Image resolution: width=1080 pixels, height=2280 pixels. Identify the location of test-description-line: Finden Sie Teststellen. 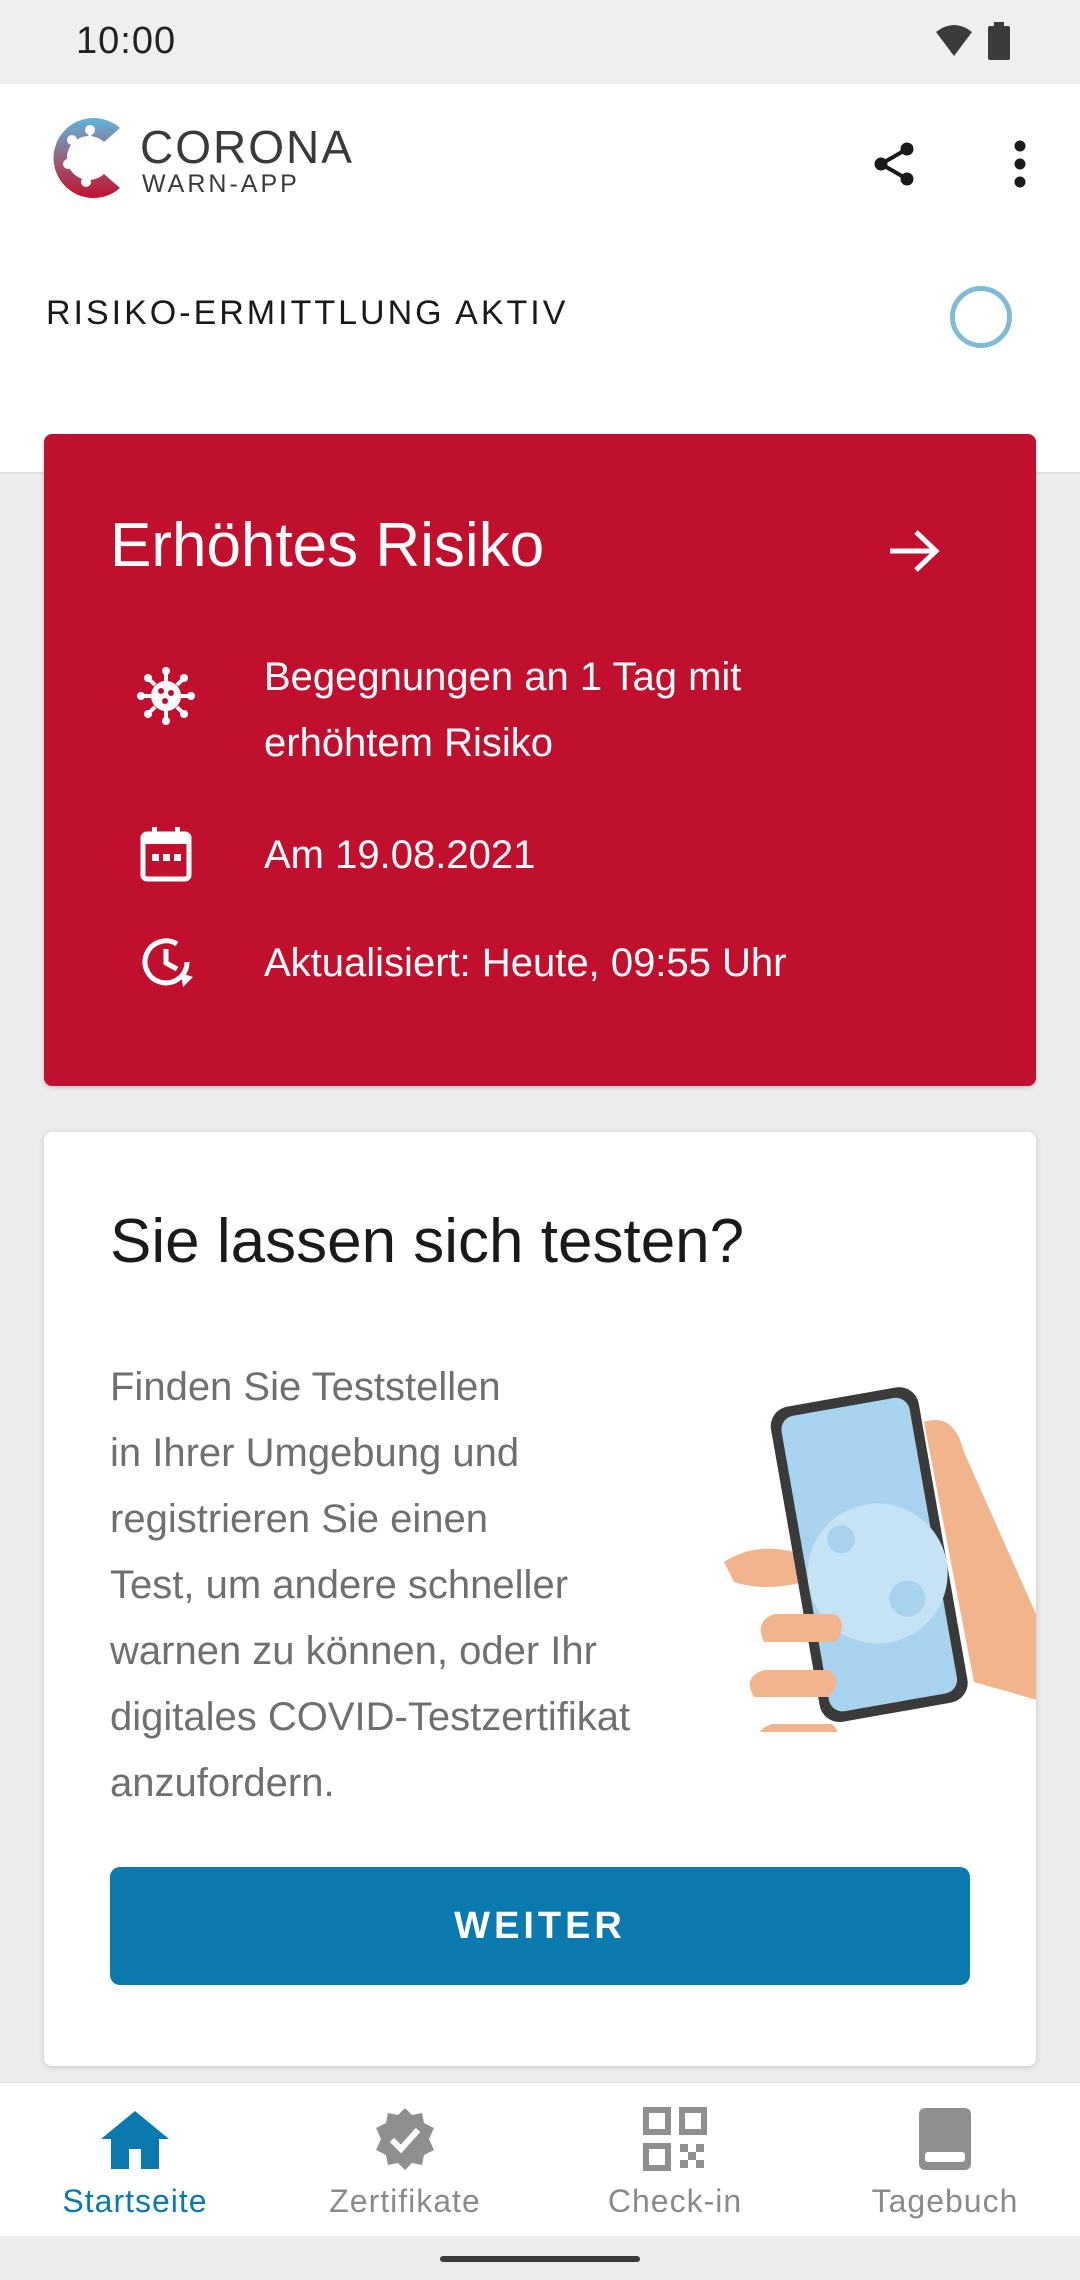
(305, 1387).